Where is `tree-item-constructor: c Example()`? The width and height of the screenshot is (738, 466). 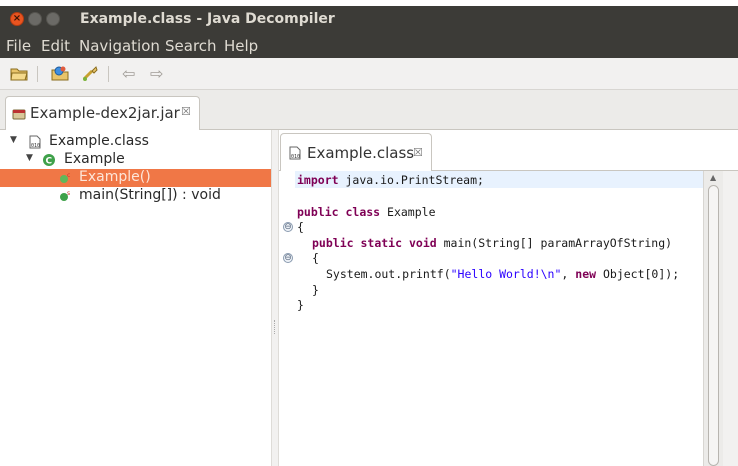
tree-item-constructor: c Example() is located at coordinates (135, 178).